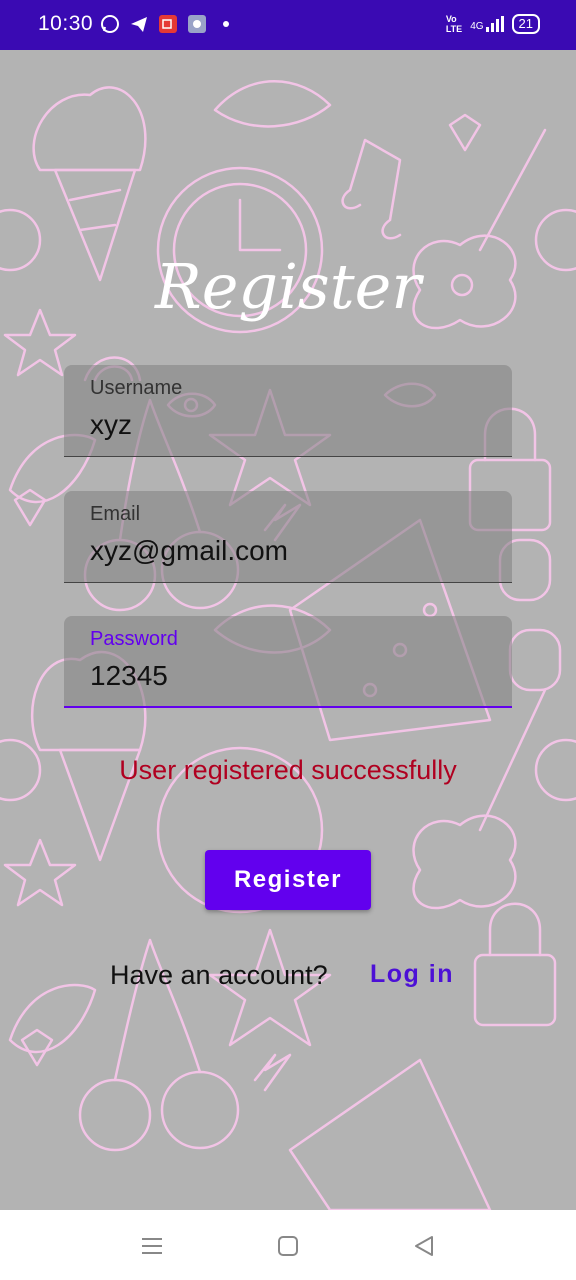 The height and width of the screenshot is (1280, 576). I want to click on email-field: Email xyz@gmail.com, so click(288, 537).